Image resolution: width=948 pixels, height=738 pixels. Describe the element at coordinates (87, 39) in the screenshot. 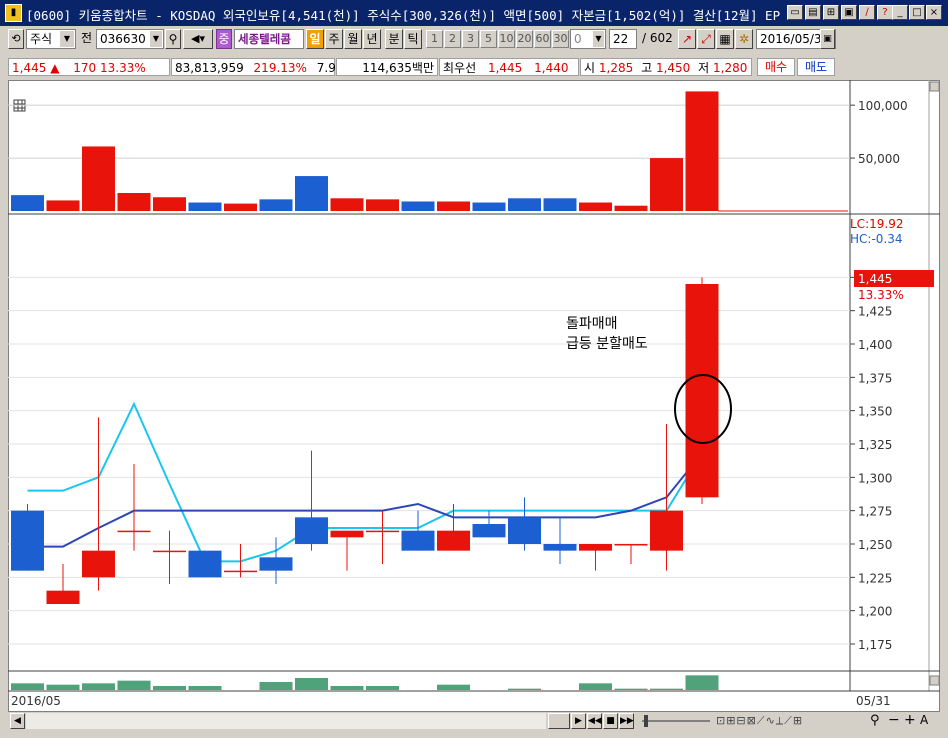

I see `prev-label: 전` at that location.